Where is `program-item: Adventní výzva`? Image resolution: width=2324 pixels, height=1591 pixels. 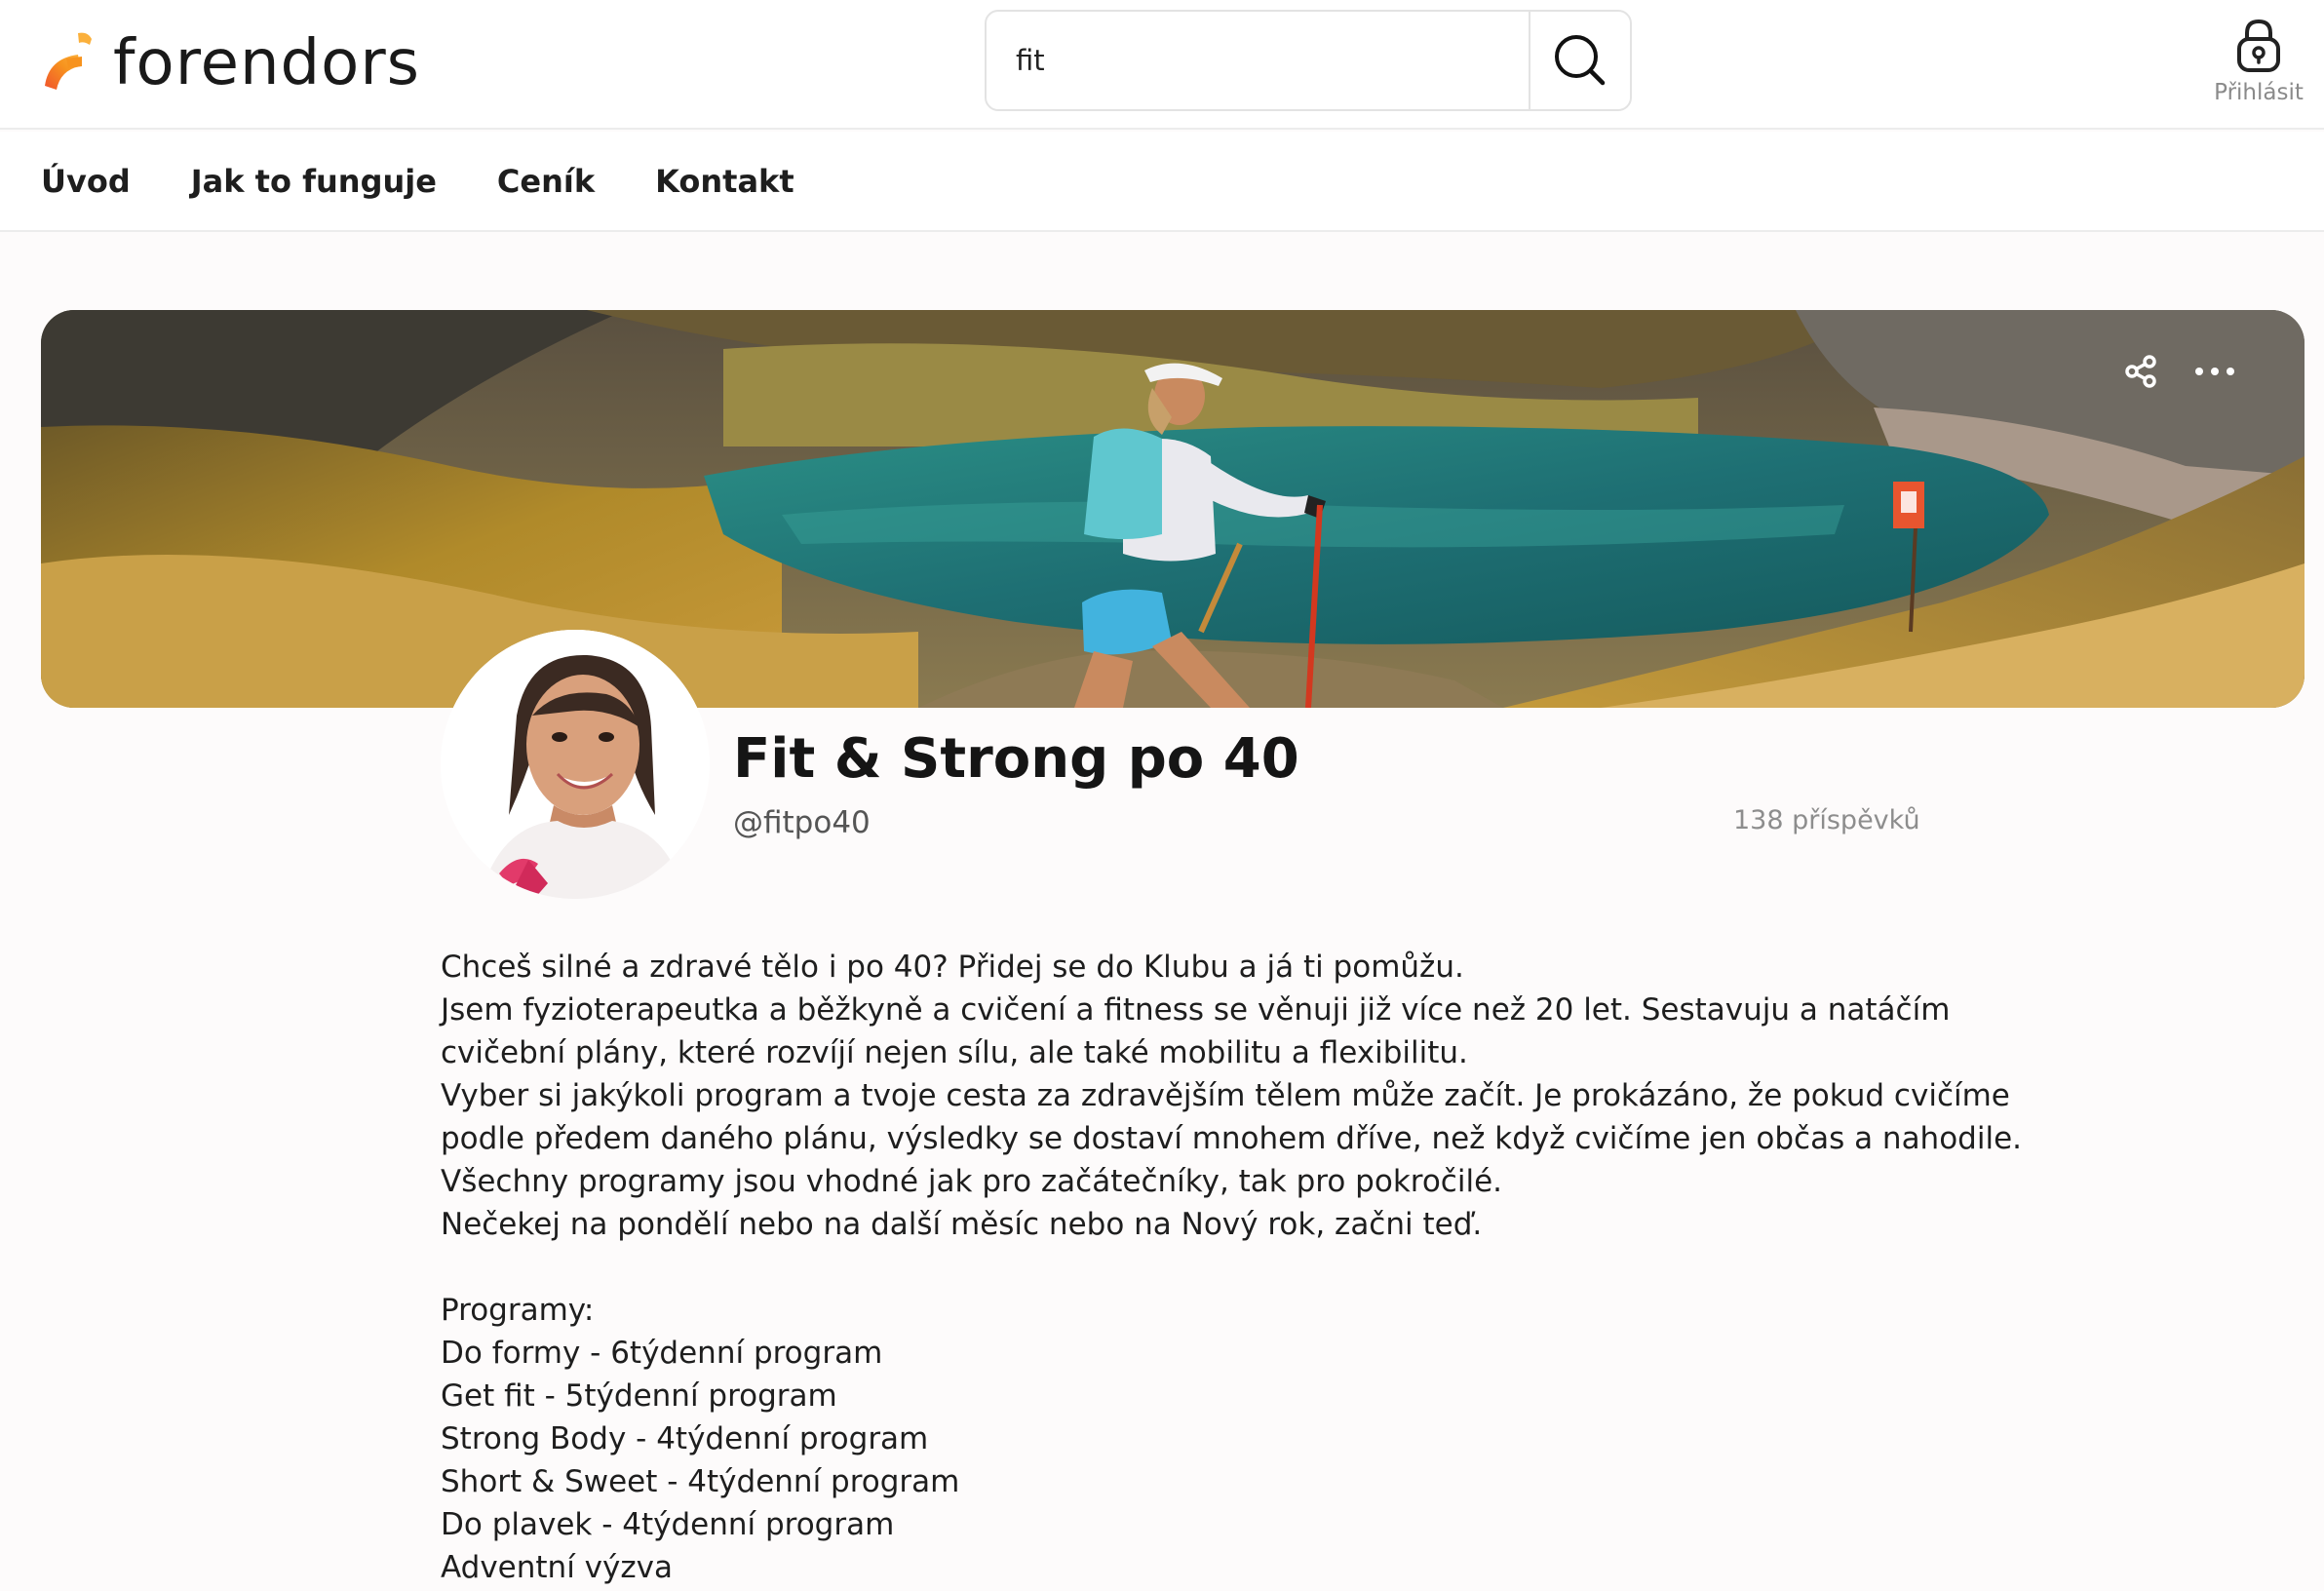 program-item: Adventní výzva is located at coordinates (557, 1568).